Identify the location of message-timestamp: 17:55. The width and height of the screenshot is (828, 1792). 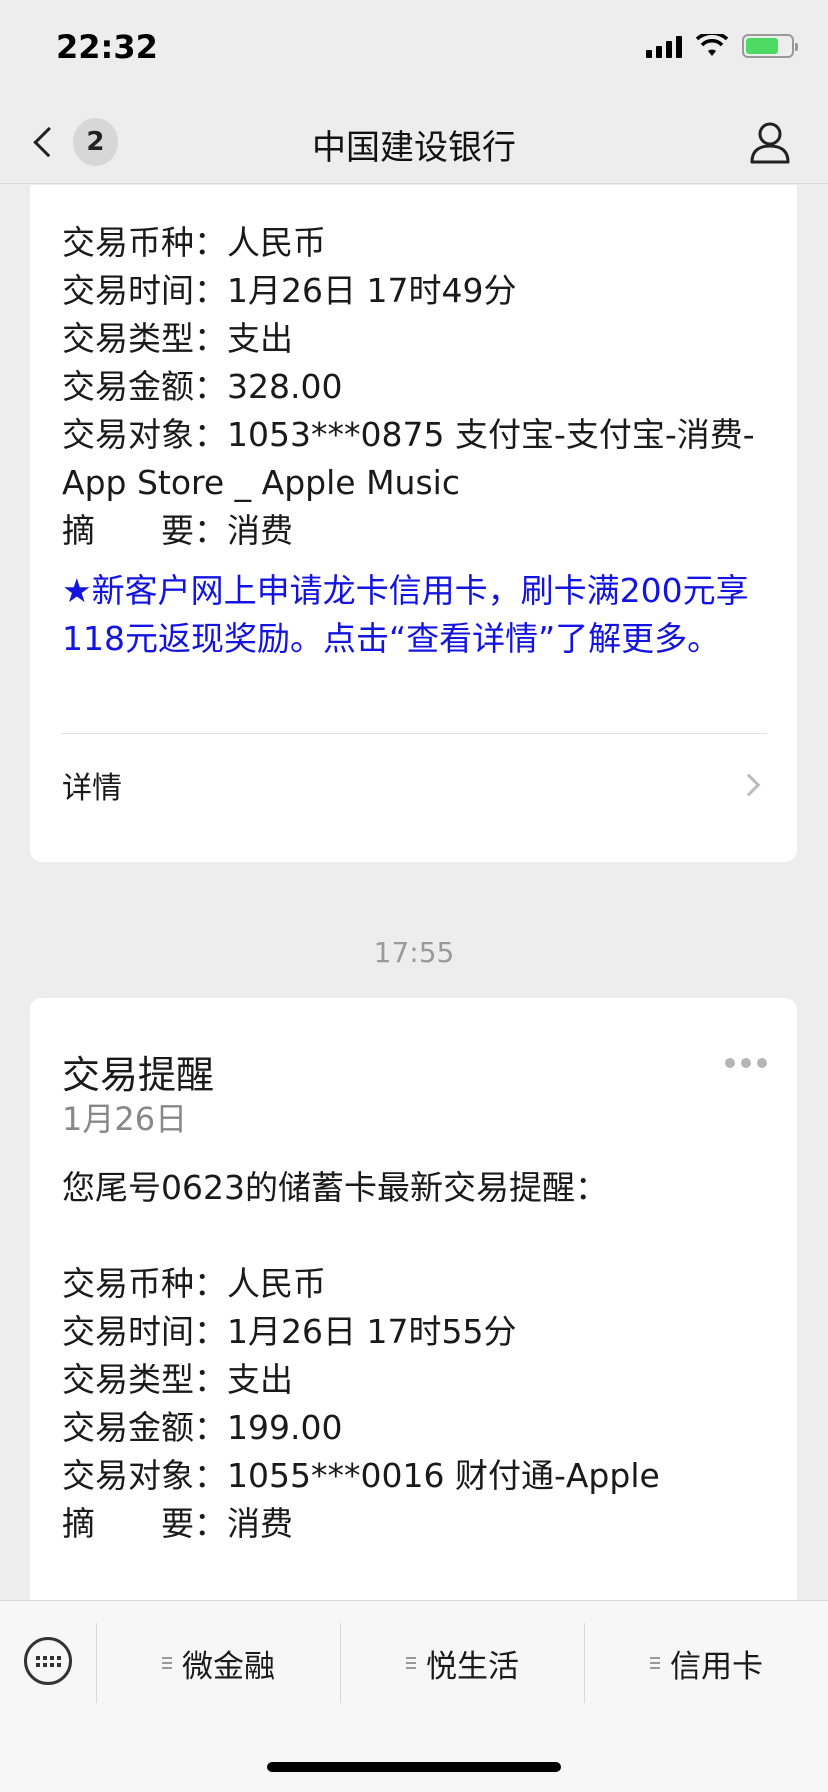
(414, 952).